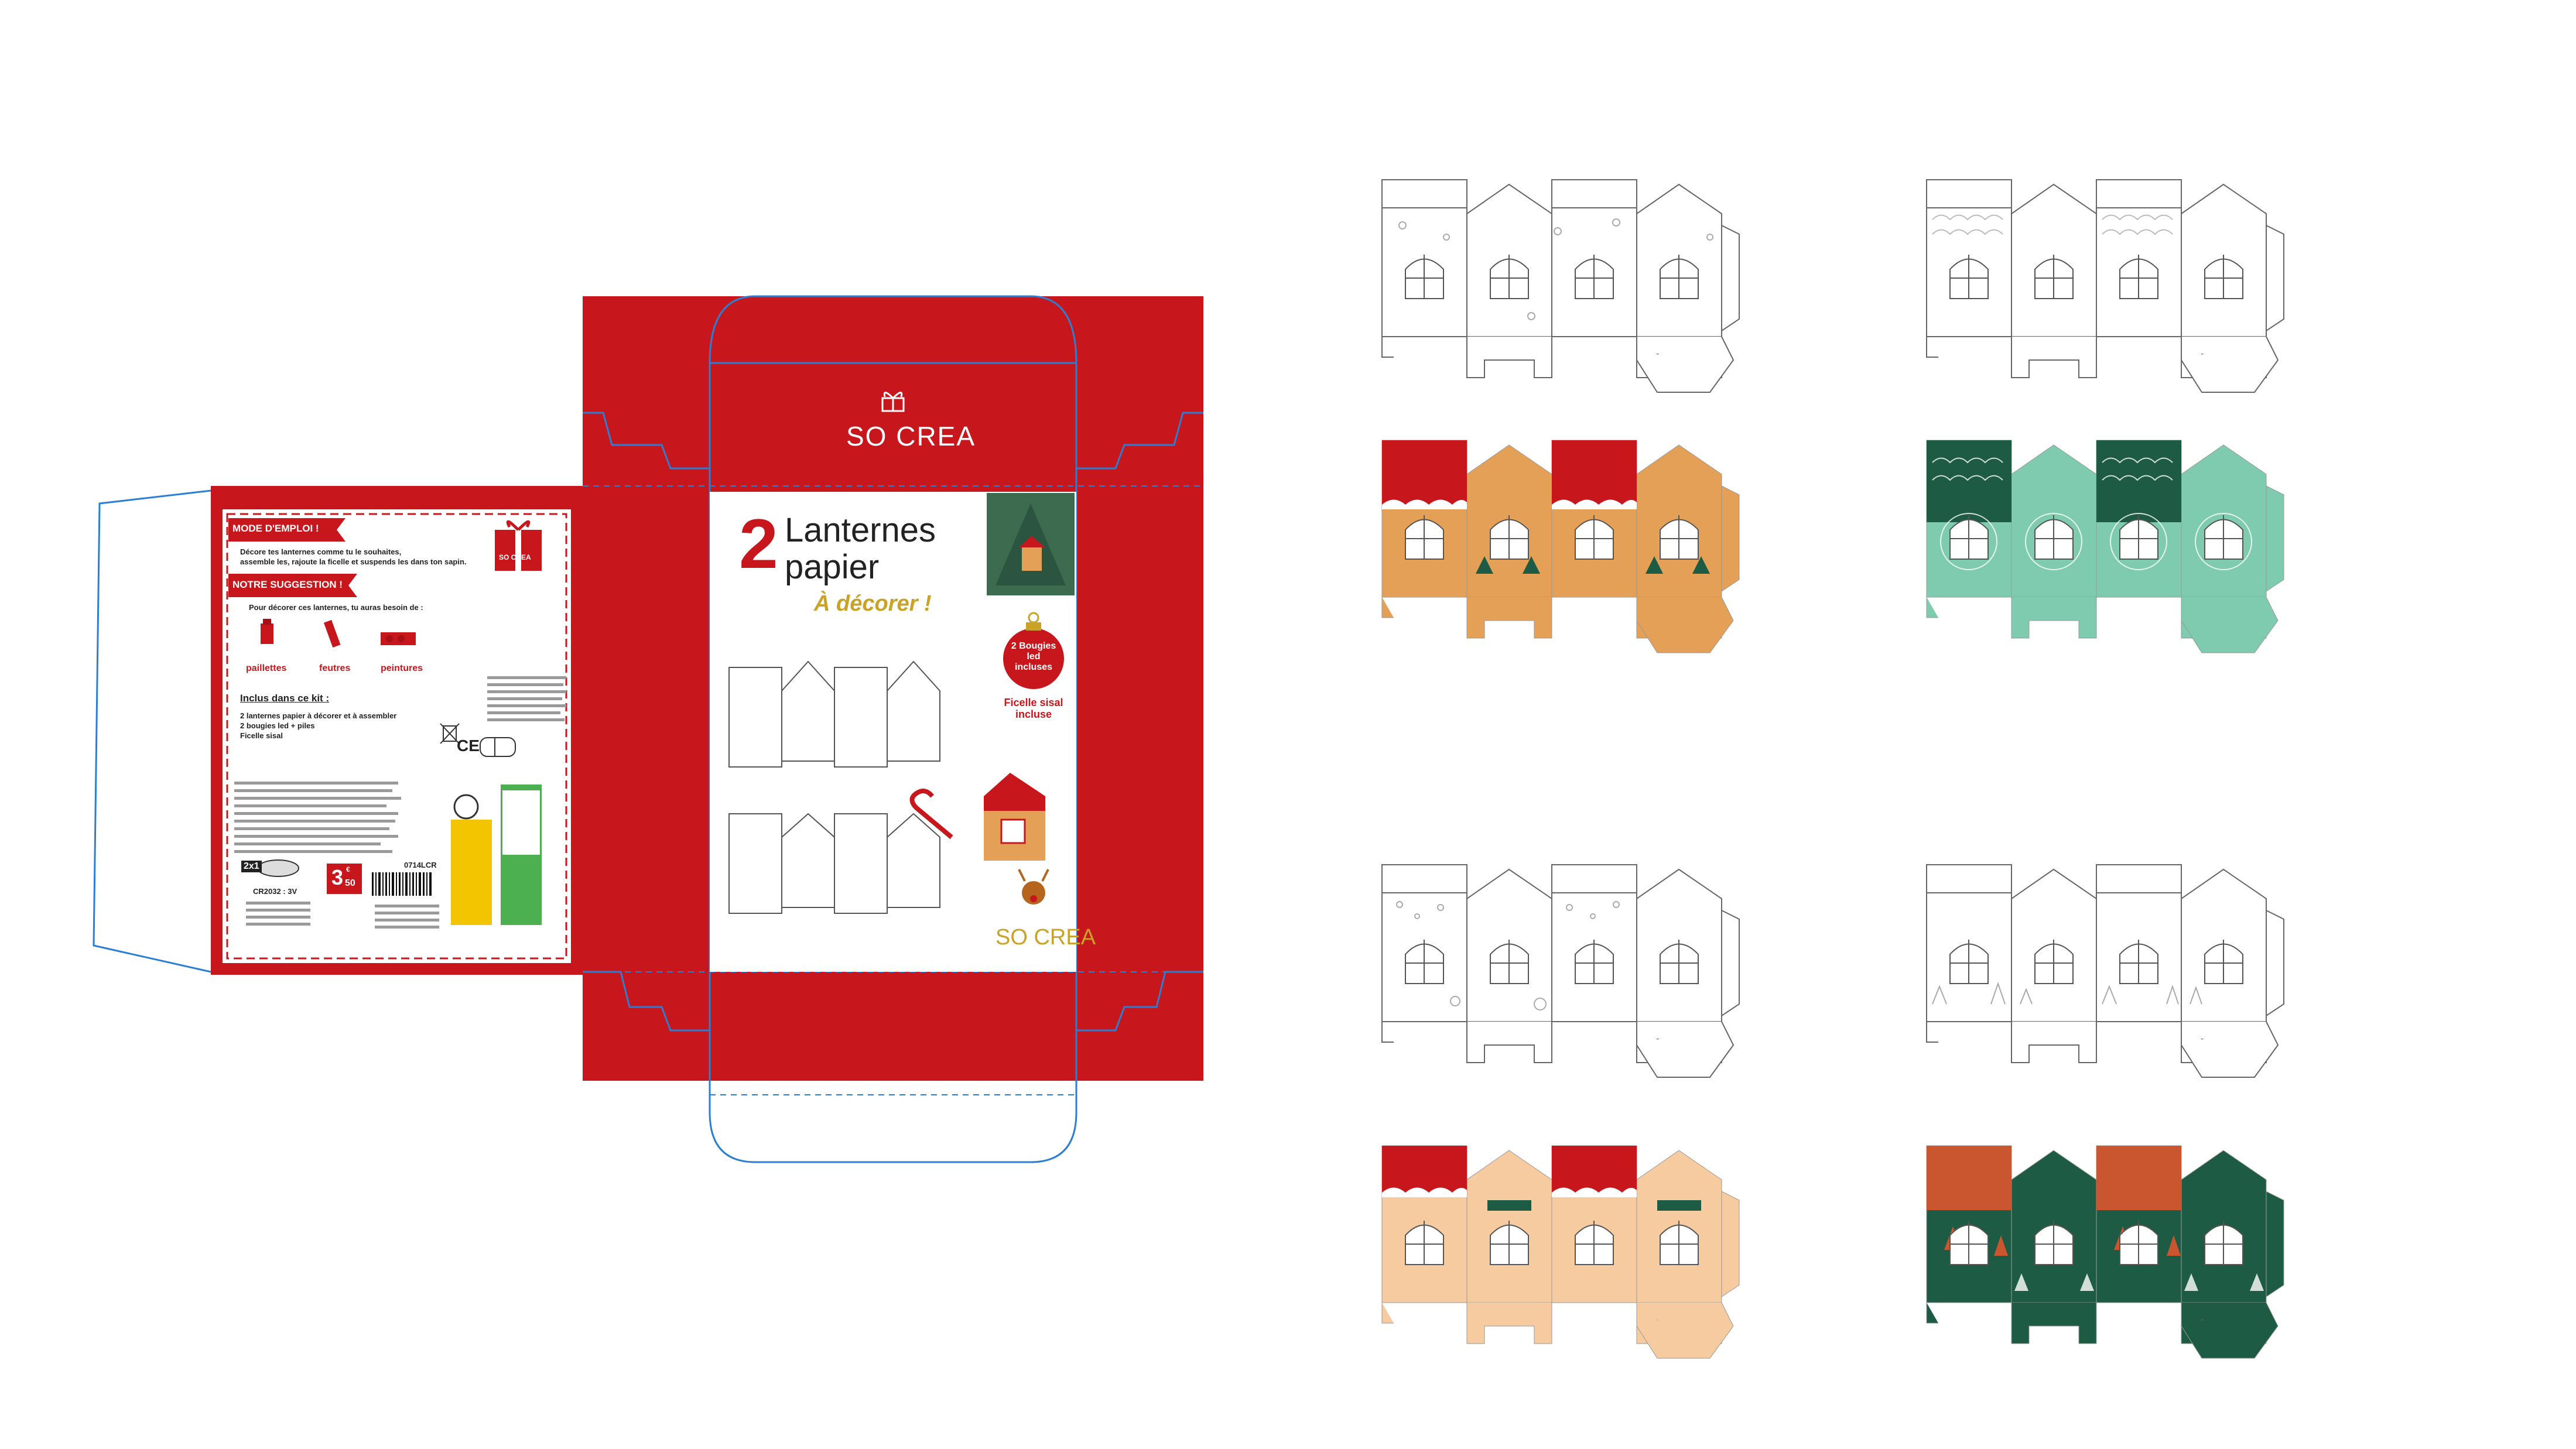 This screenshot has height=1449, width=2576. I want to click on lantern-mint-green, so click(2105, 546).